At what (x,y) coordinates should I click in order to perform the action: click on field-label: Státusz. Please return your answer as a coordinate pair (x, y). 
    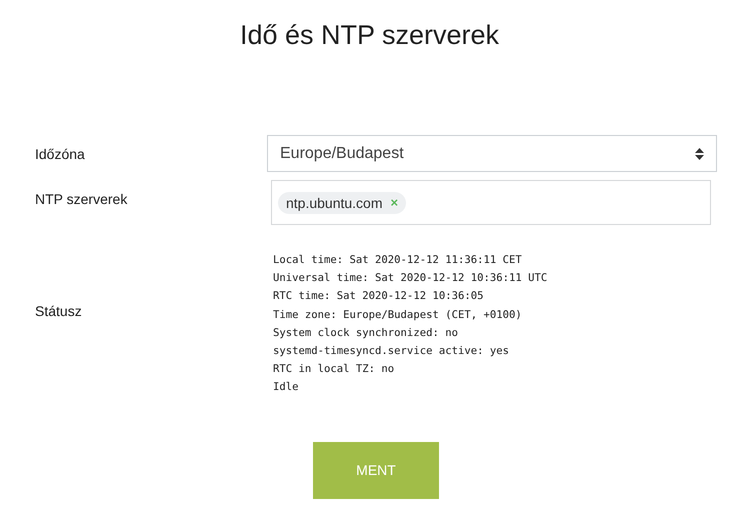
    Looking at the image, I should click on (59, 310).